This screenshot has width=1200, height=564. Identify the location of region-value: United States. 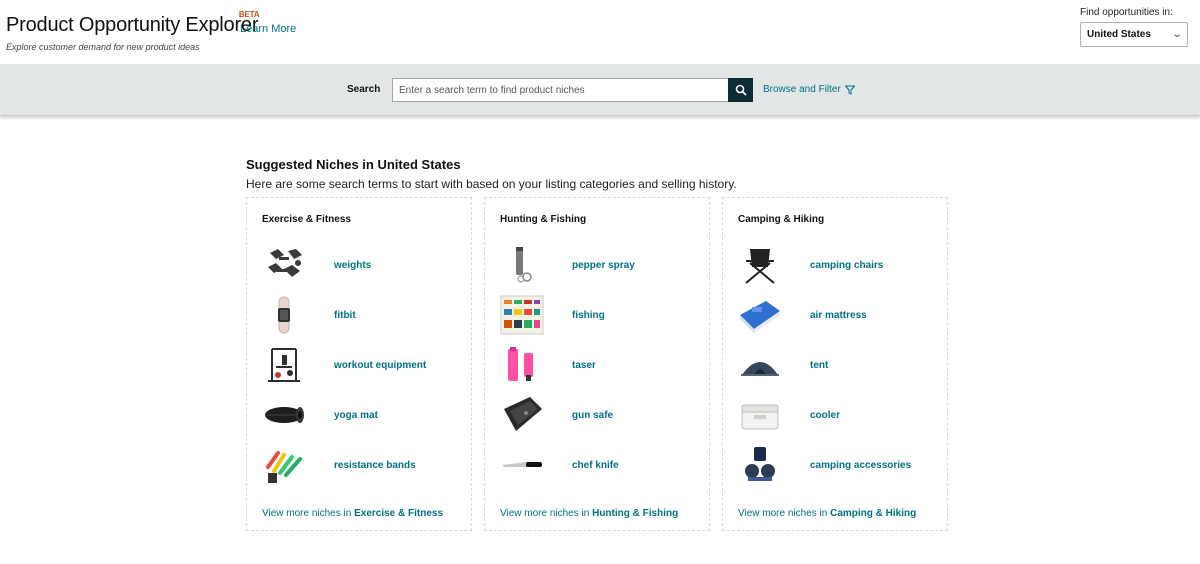
(1119, 34).